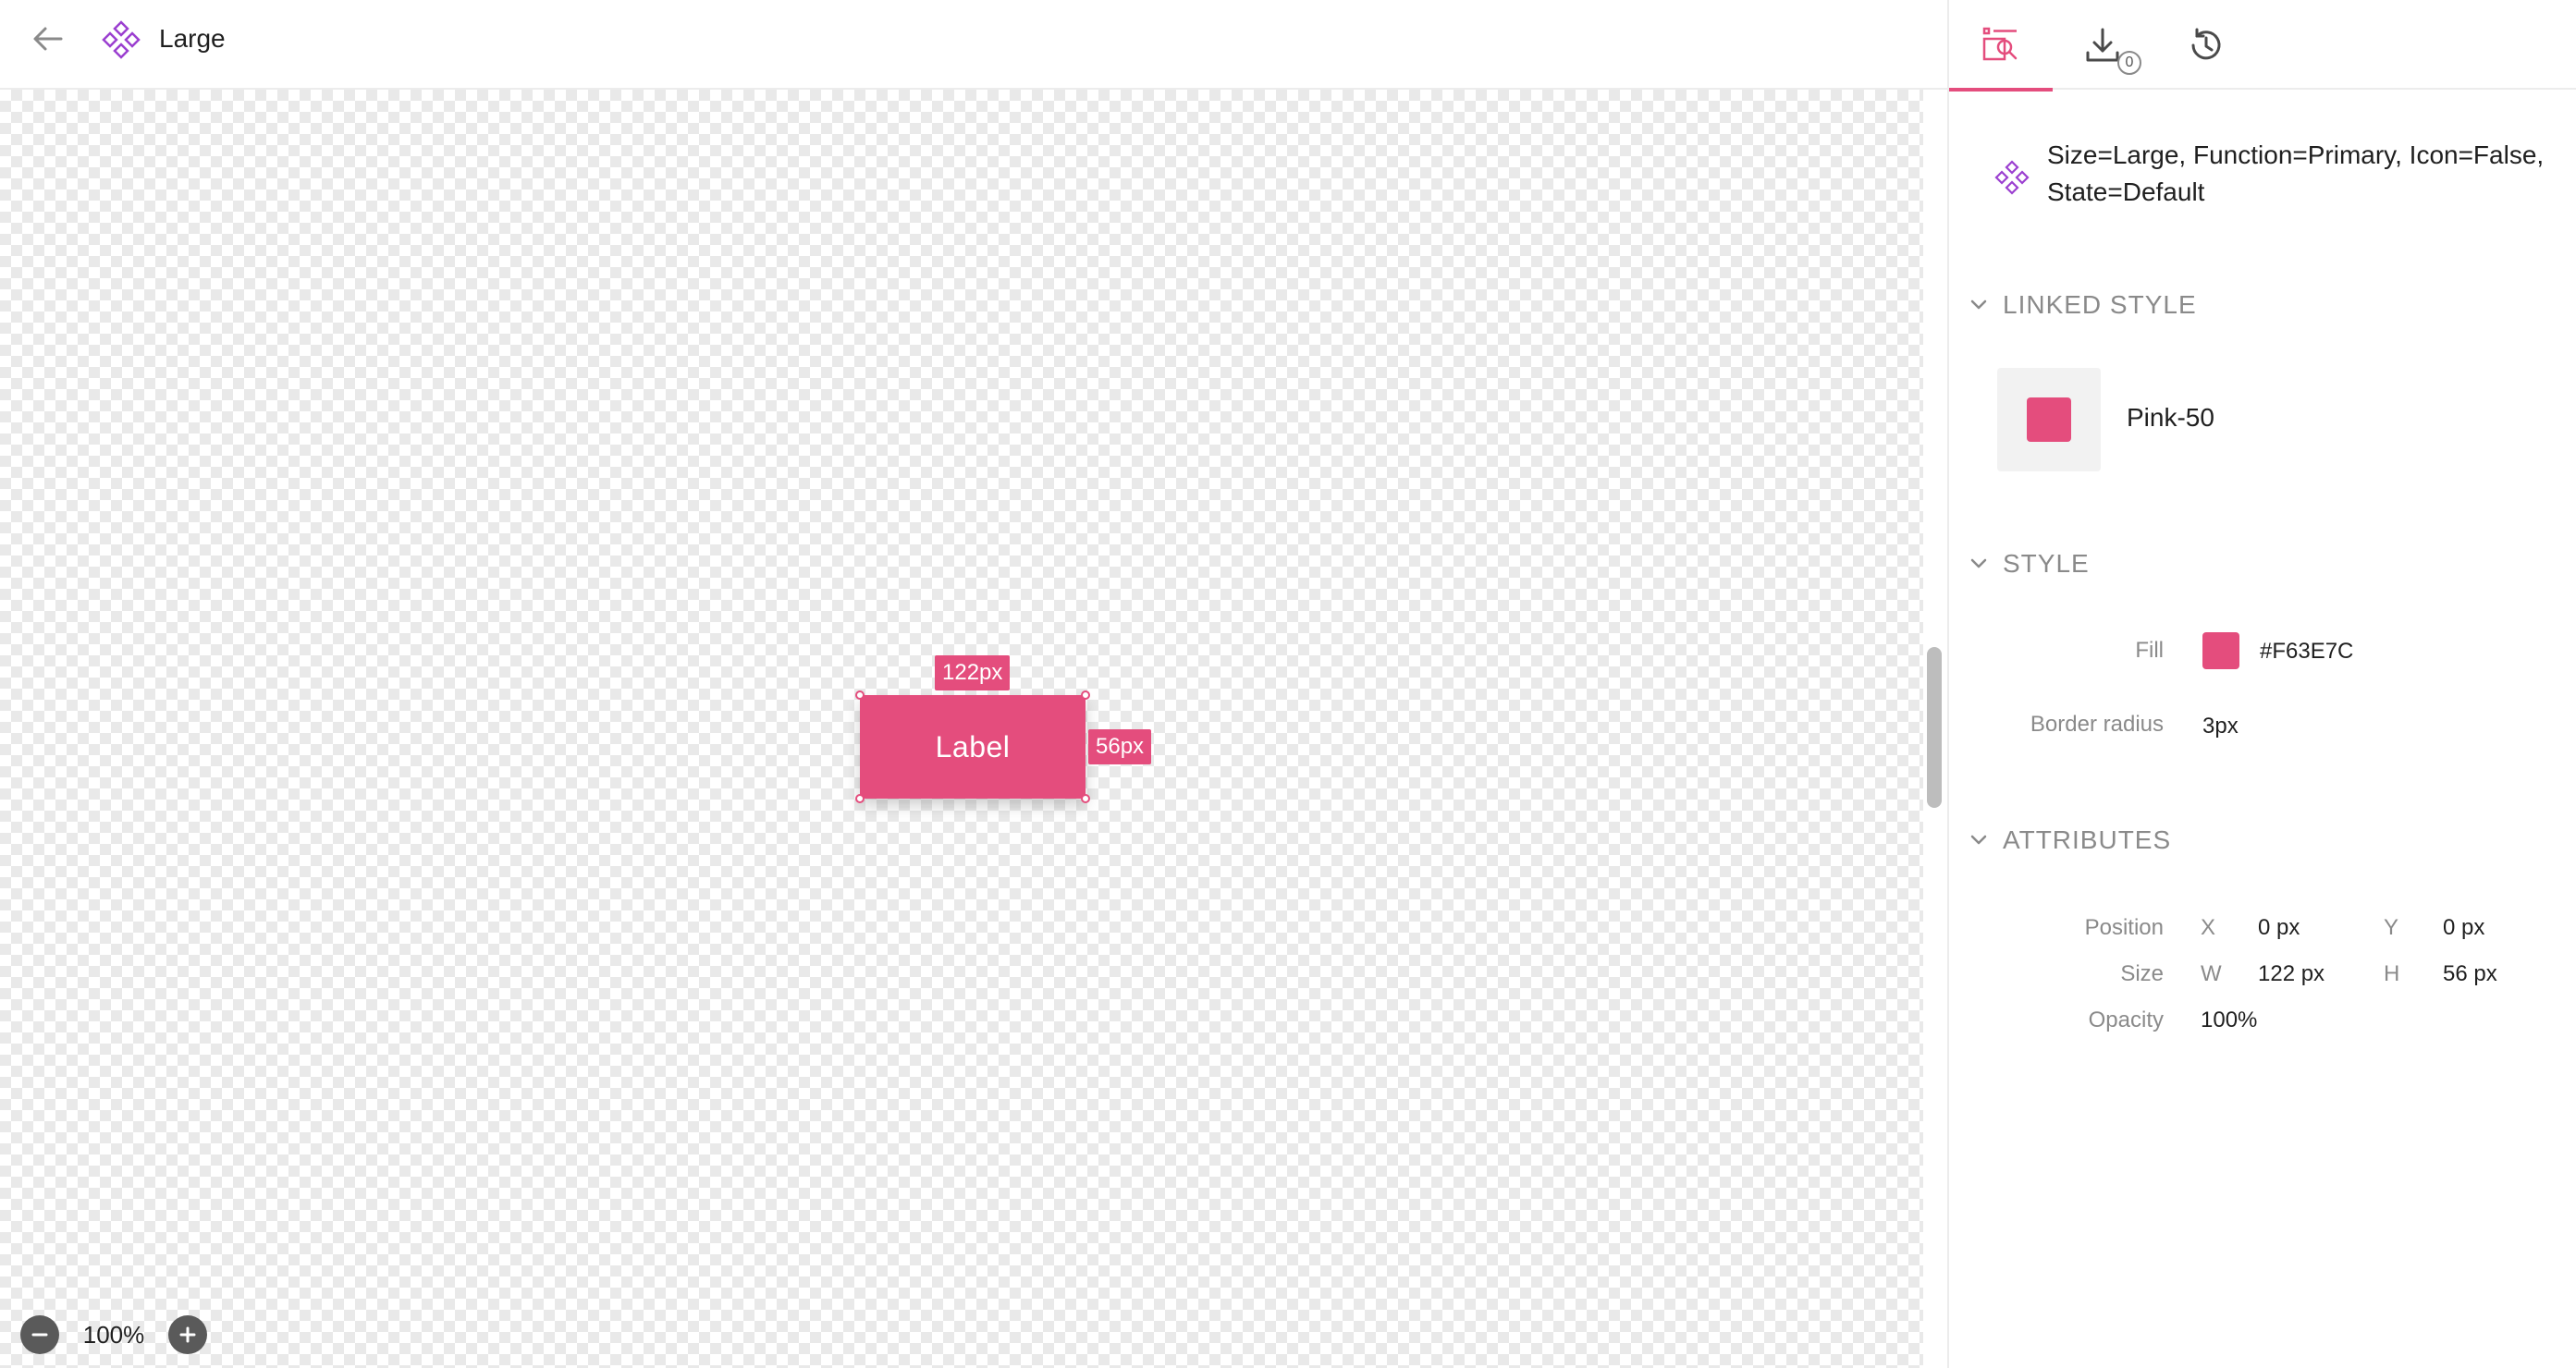 Image resolution: width=2576 pixels, height=1368 pixels. I want to click on plus-icon, so click(187, 1334).